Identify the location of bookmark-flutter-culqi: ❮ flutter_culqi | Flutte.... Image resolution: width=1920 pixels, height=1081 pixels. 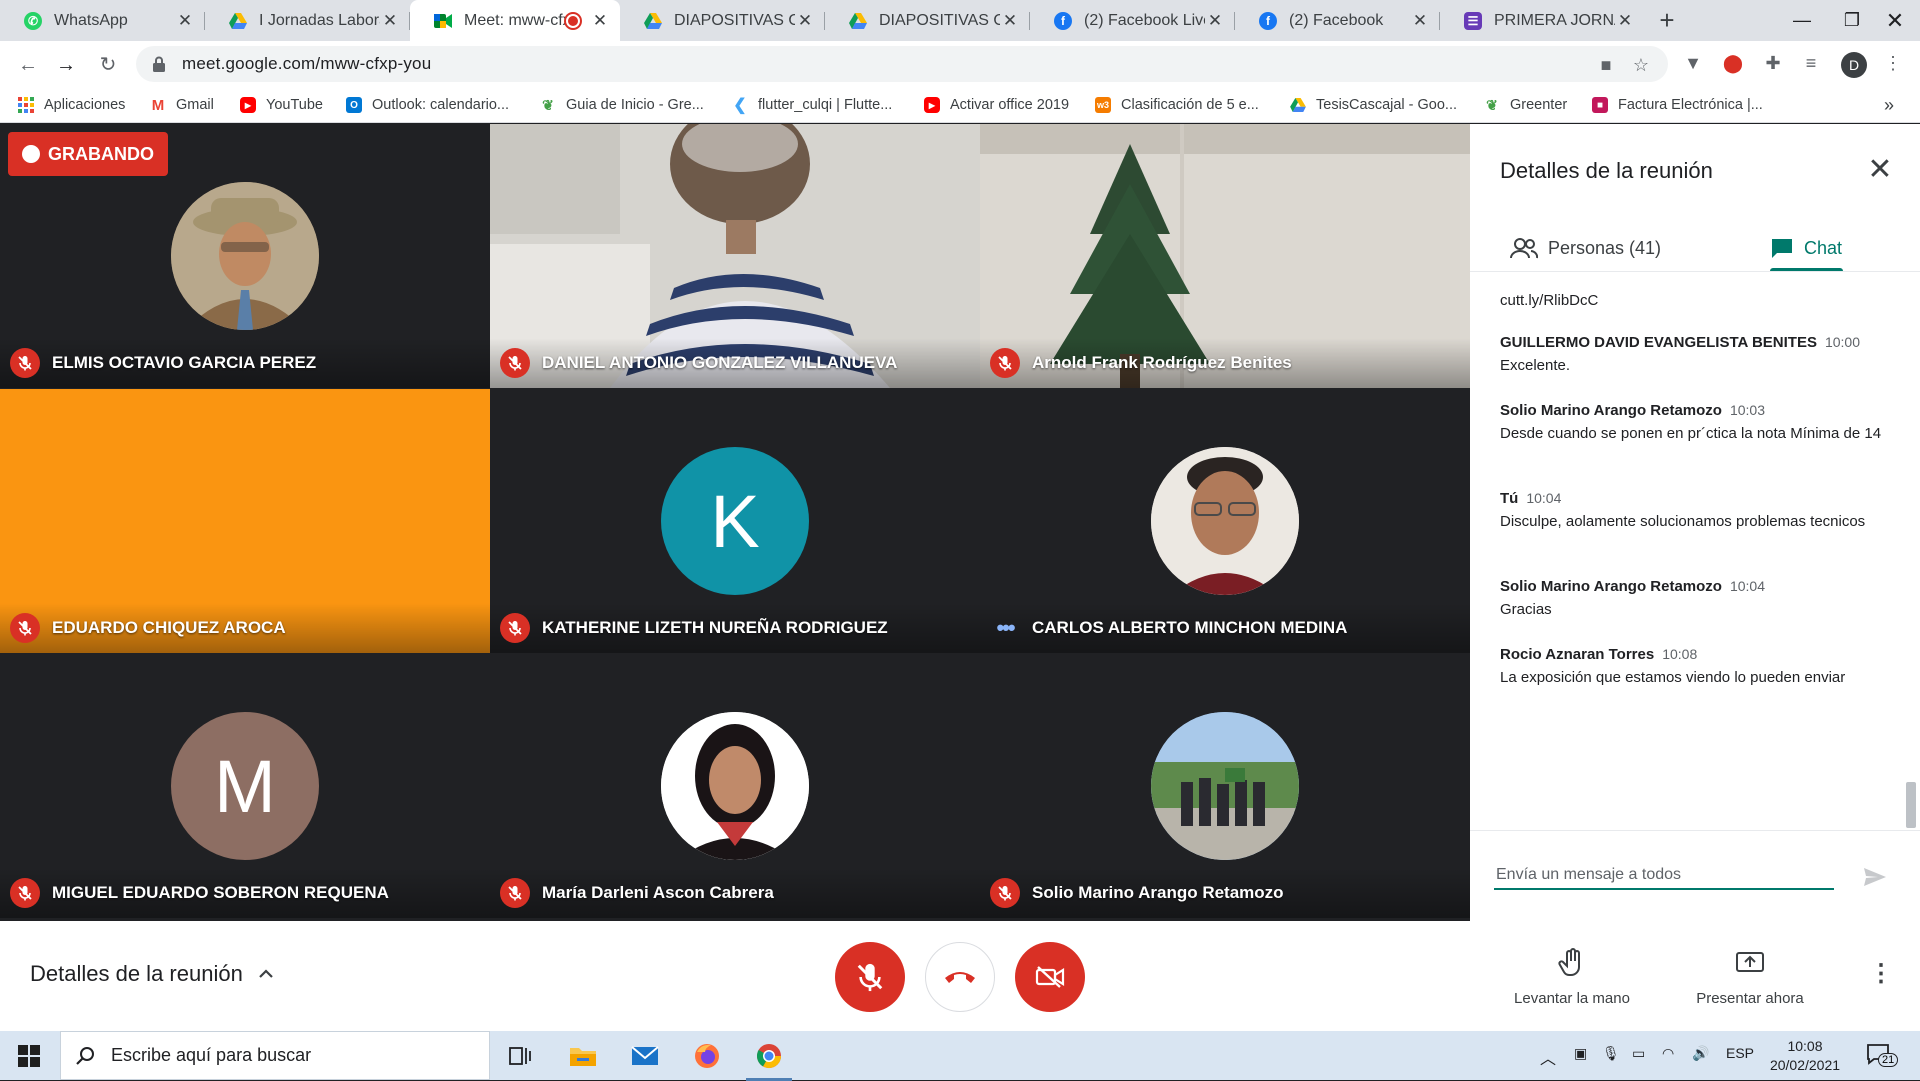
(812, 105).